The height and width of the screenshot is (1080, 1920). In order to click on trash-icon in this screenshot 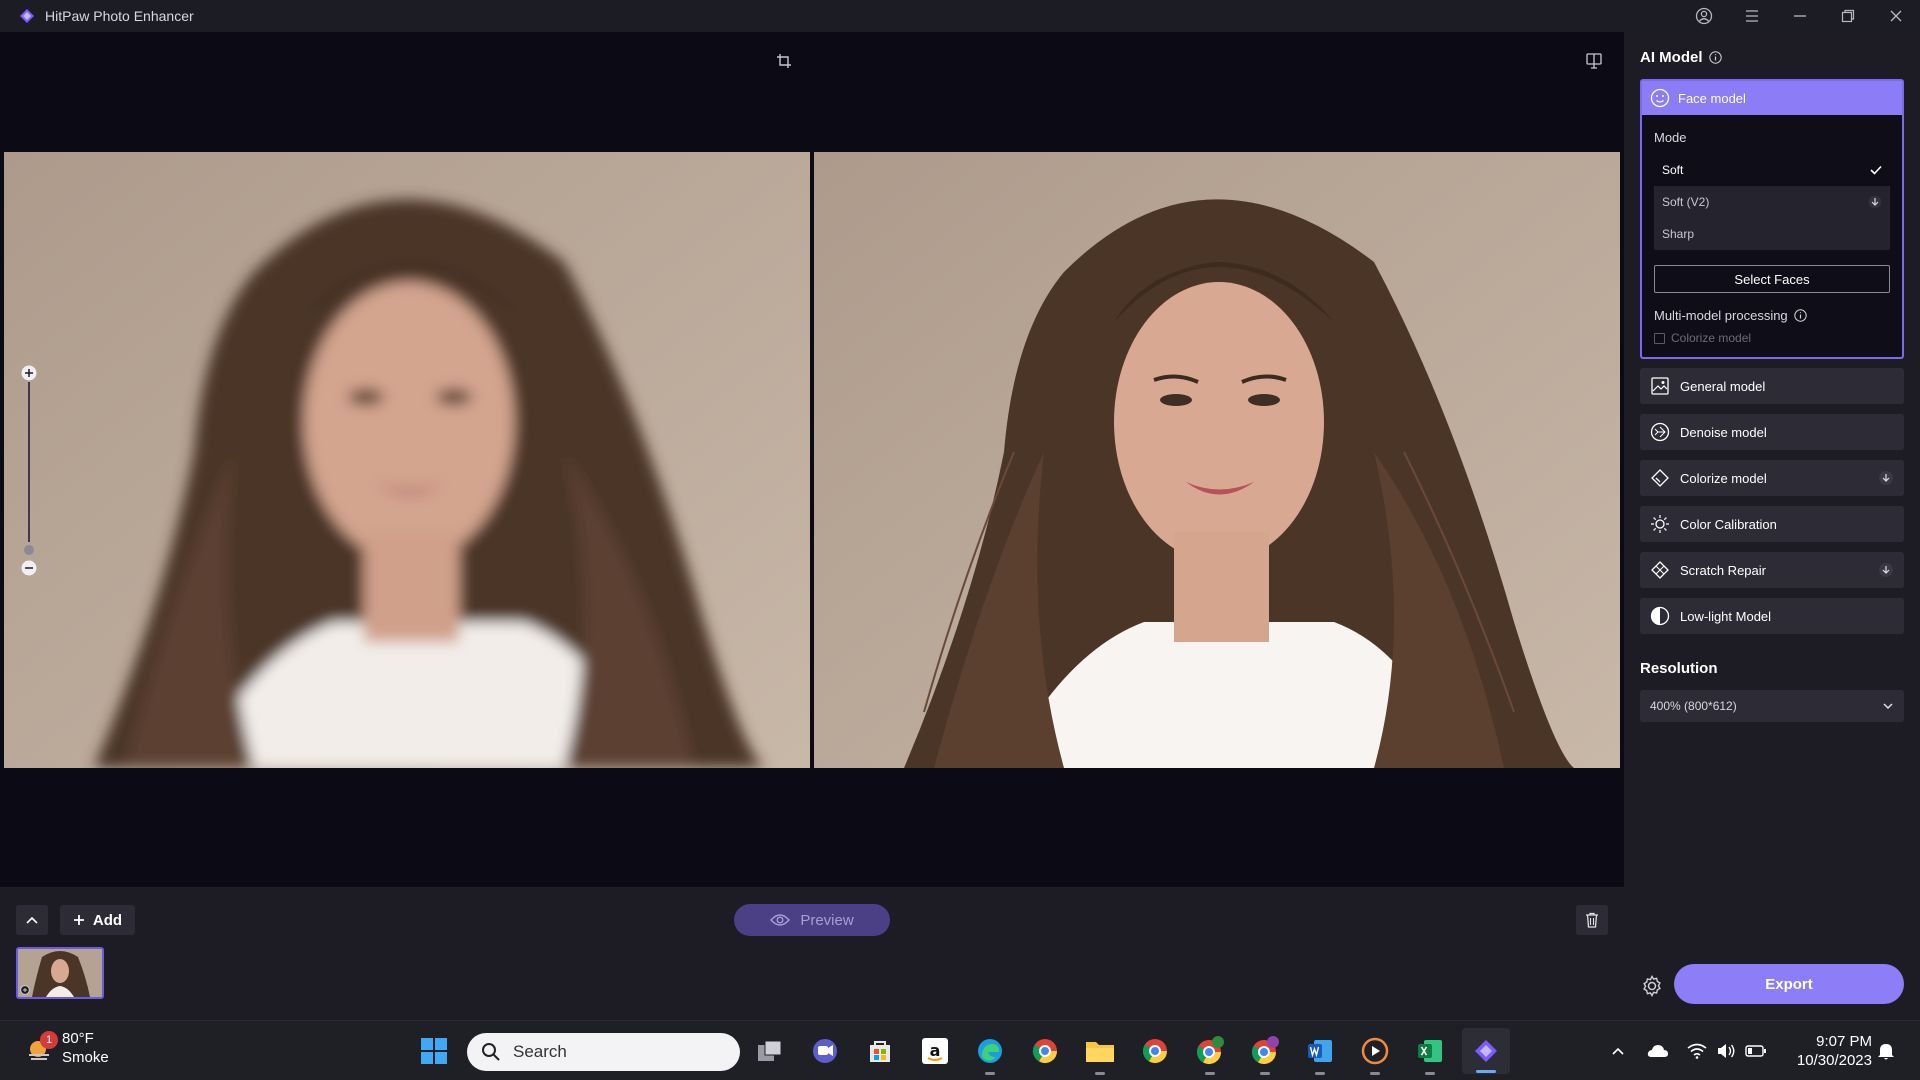, I will do `click(1592, 920)`.